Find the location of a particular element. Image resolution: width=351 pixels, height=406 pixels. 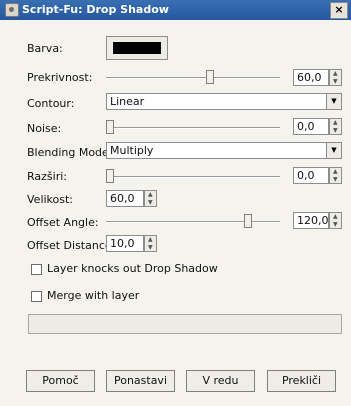

razsiri-spinbox: 0,0 ▲ ▼ is located at coordinates (317, 175).